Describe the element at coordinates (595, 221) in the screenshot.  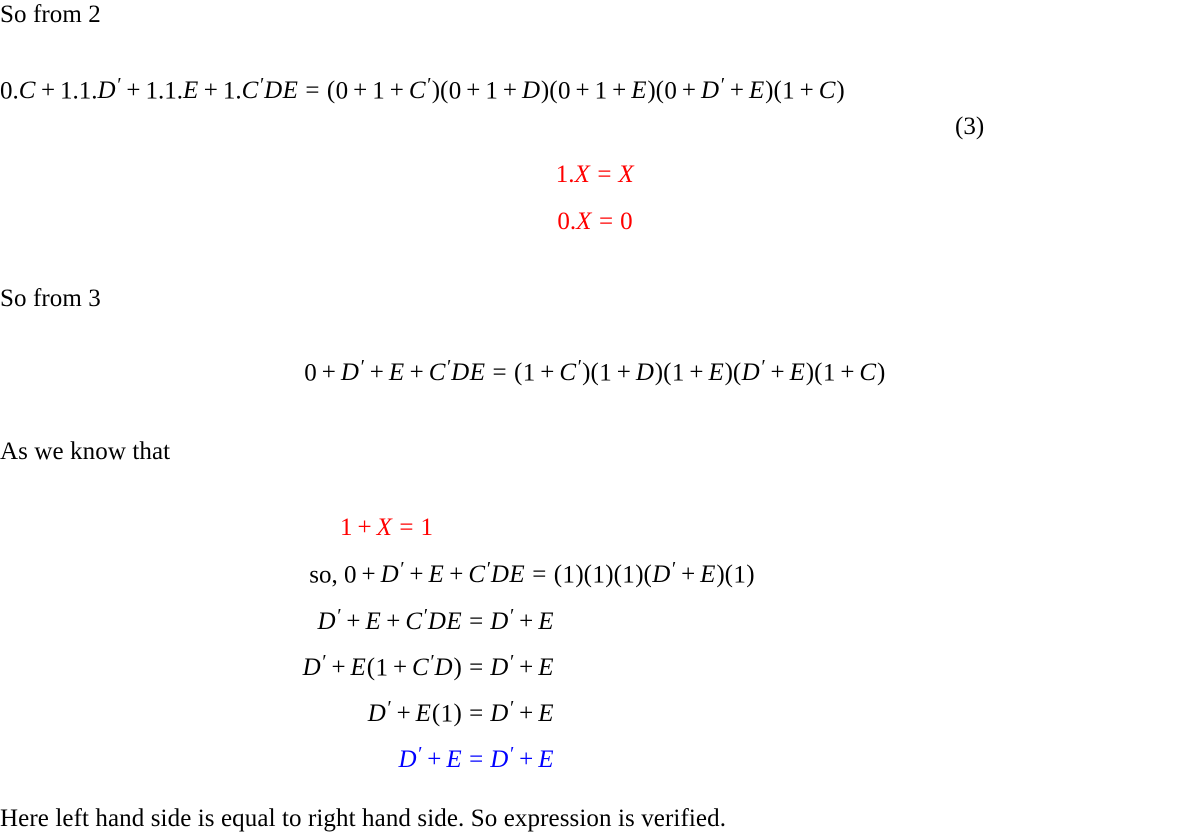
I see `identity-zero-times-x: 0.X = 0` at that location.